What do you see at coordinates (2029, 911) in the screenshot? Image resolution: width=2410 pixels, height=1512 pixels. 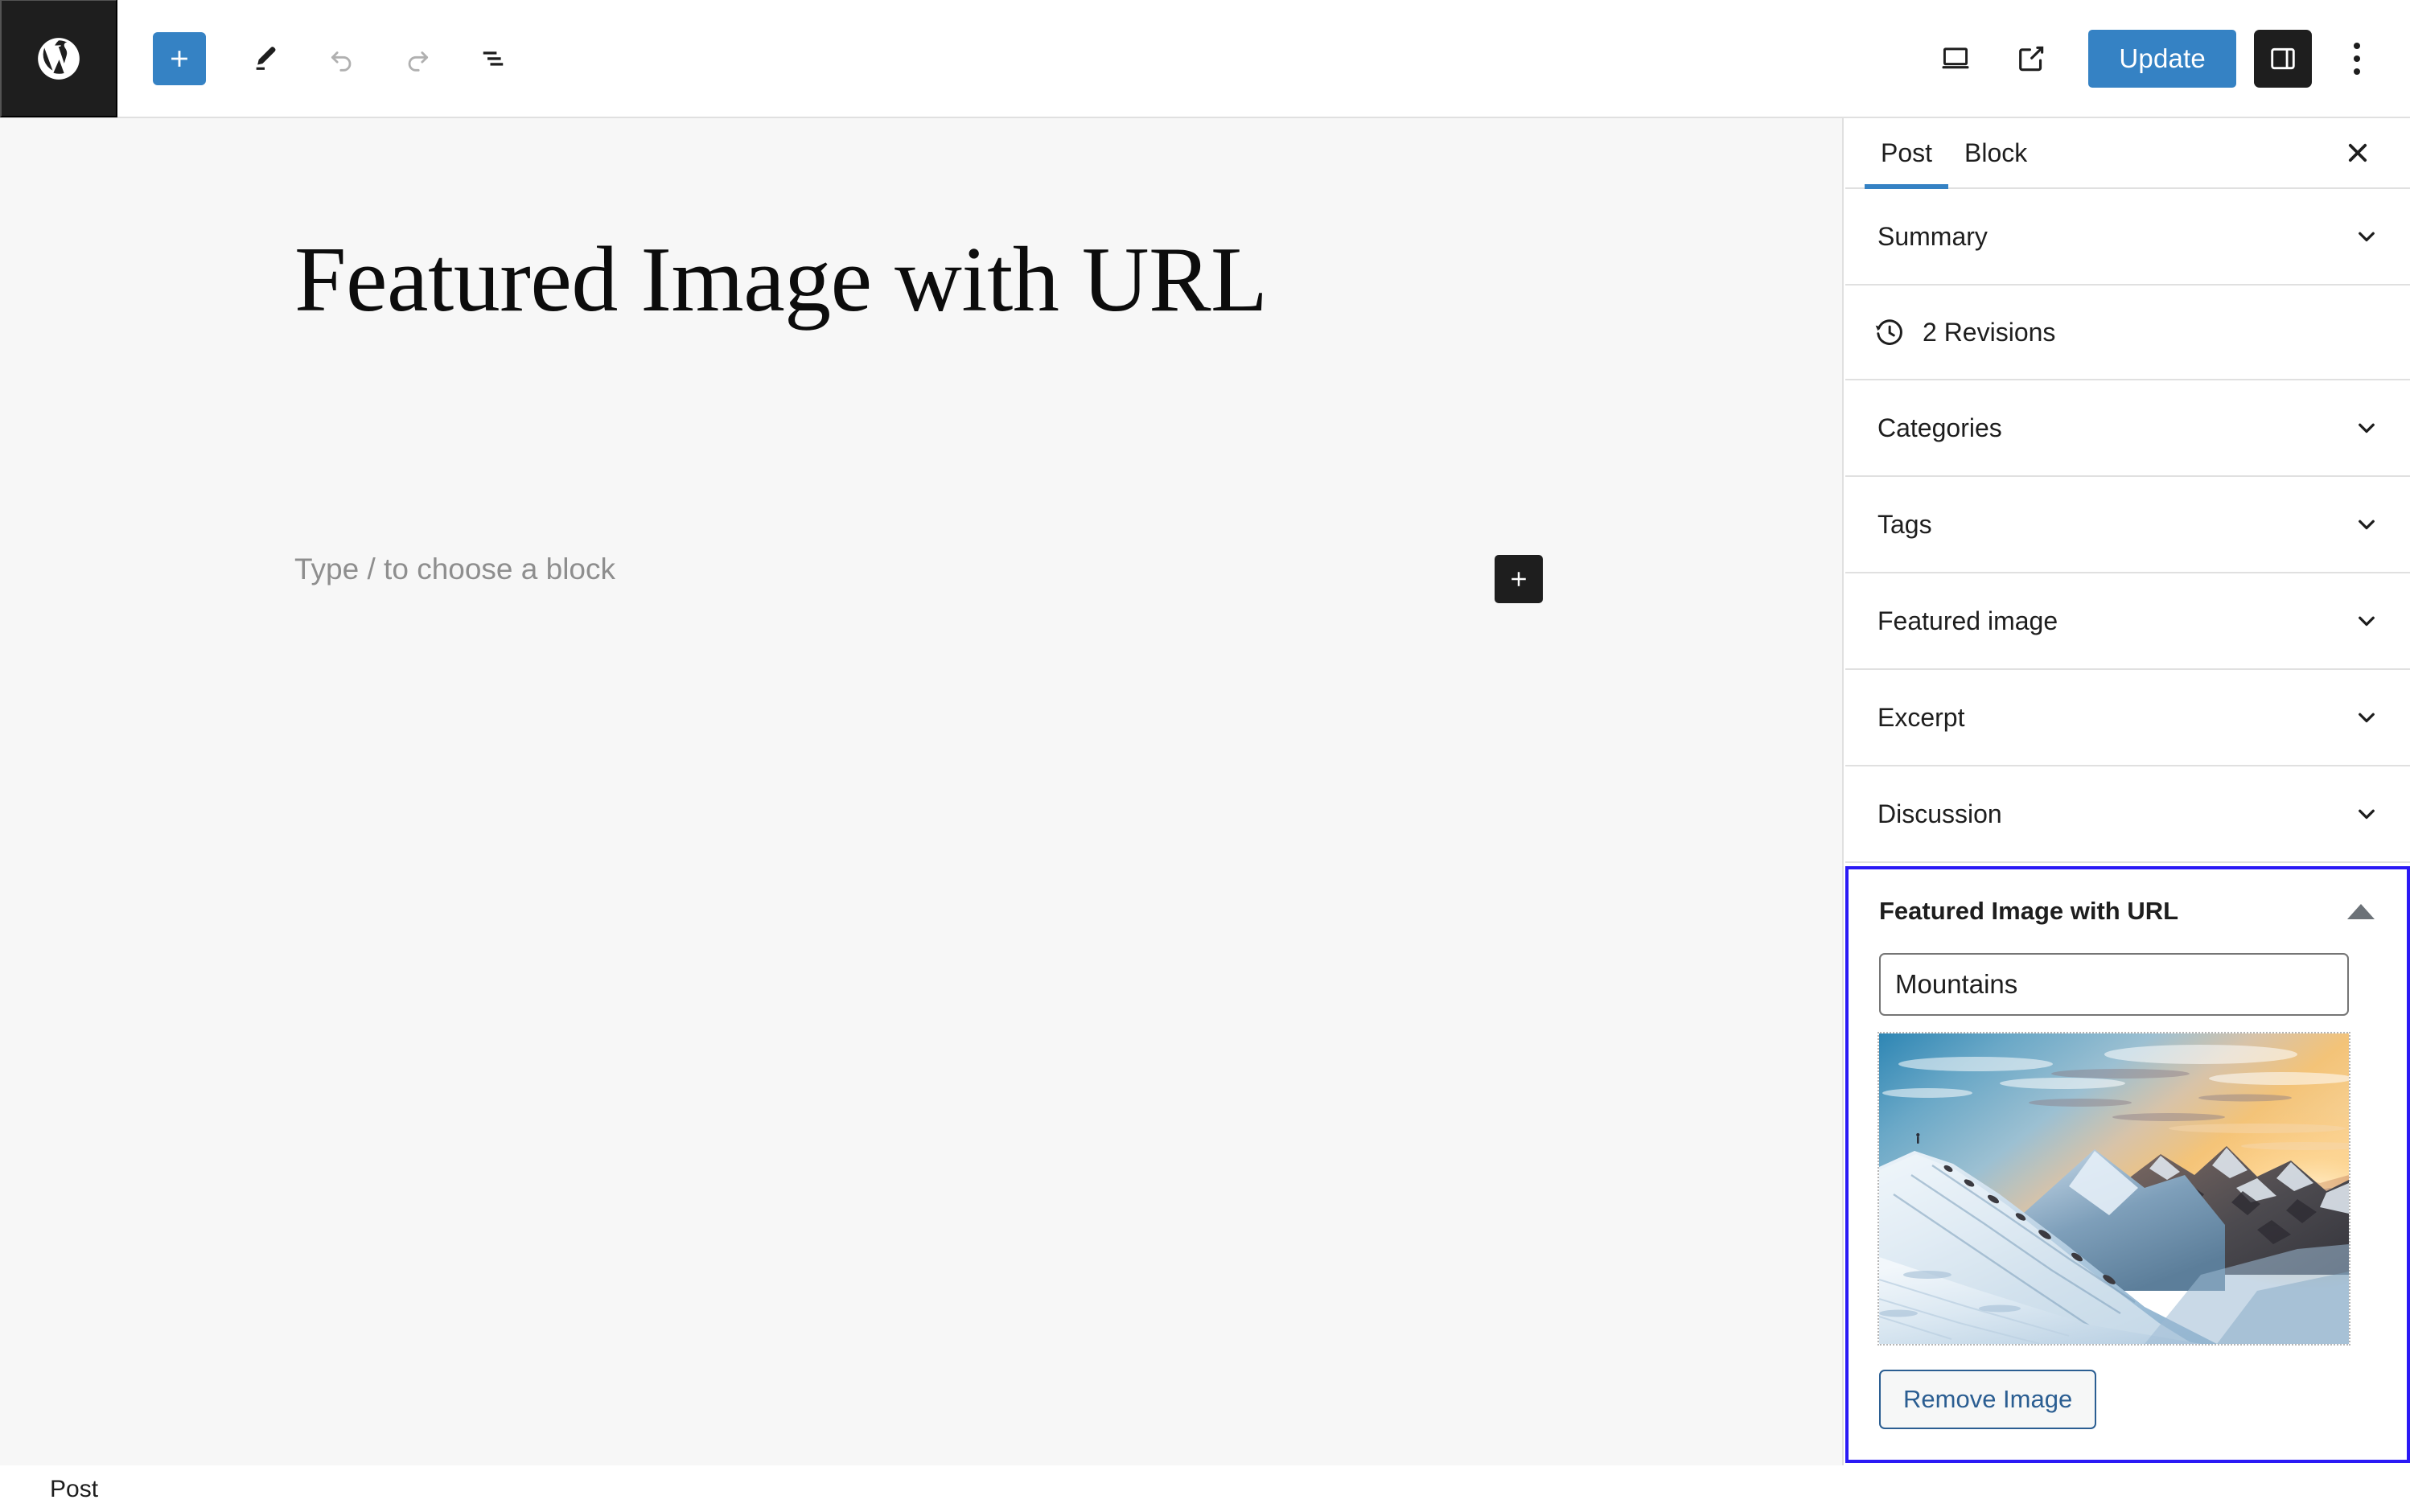 I see `featured-image-with-url-title: Featured Image with URL` at bounding box center [2029, 911].